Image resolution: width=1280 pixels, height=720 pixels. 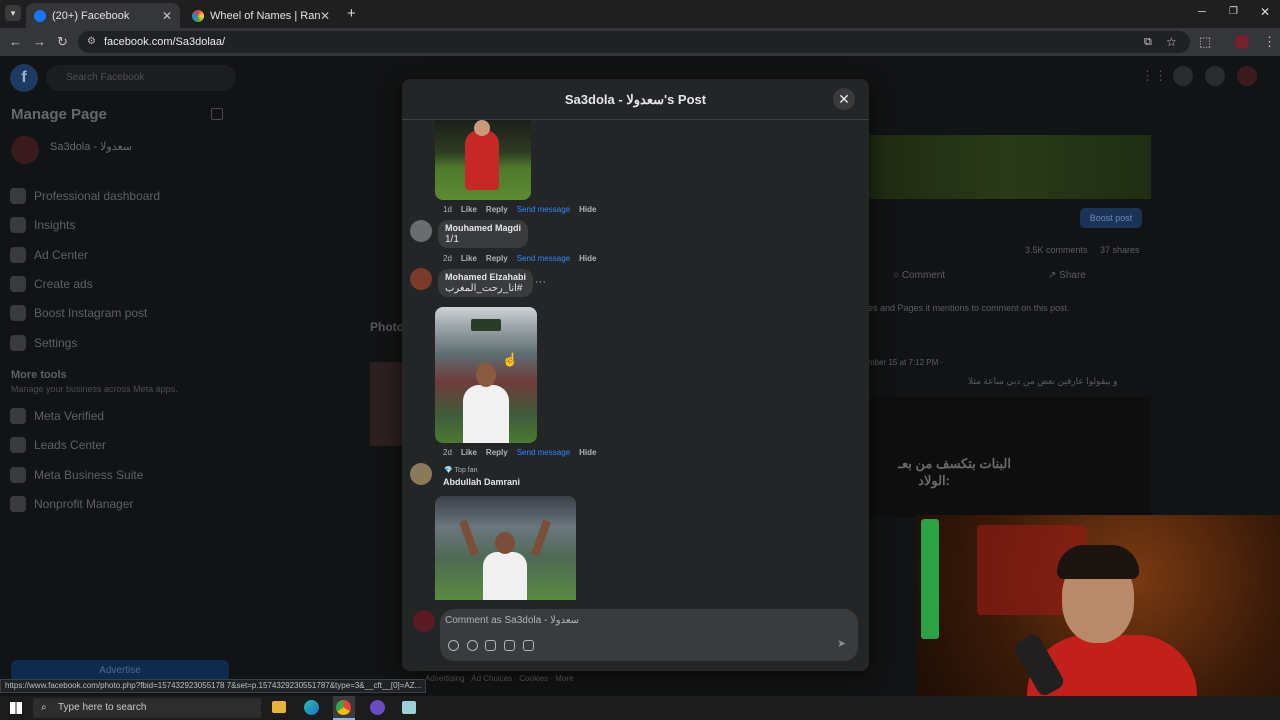 I want to click on emoji-icon, so click(x=472, y=645).